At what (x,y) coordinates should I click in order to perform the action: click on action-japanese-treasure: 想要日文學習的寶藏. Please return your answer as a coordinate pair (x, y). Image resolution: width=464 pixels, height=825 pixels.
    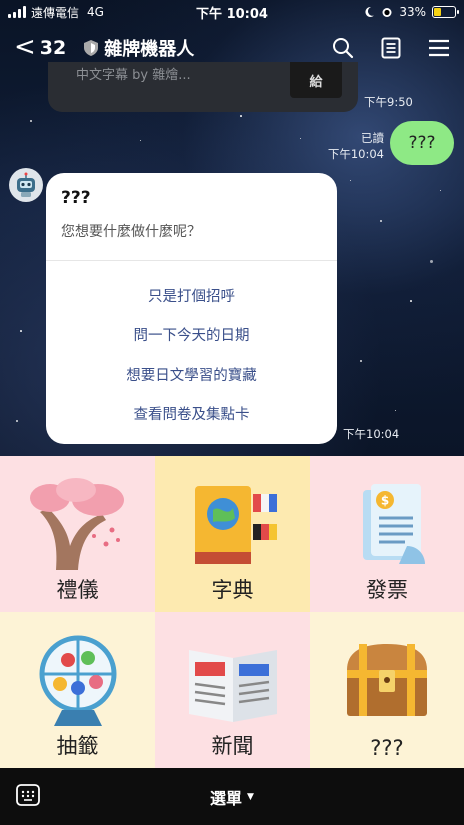
    Looking at the image, I should click on (191, 374).